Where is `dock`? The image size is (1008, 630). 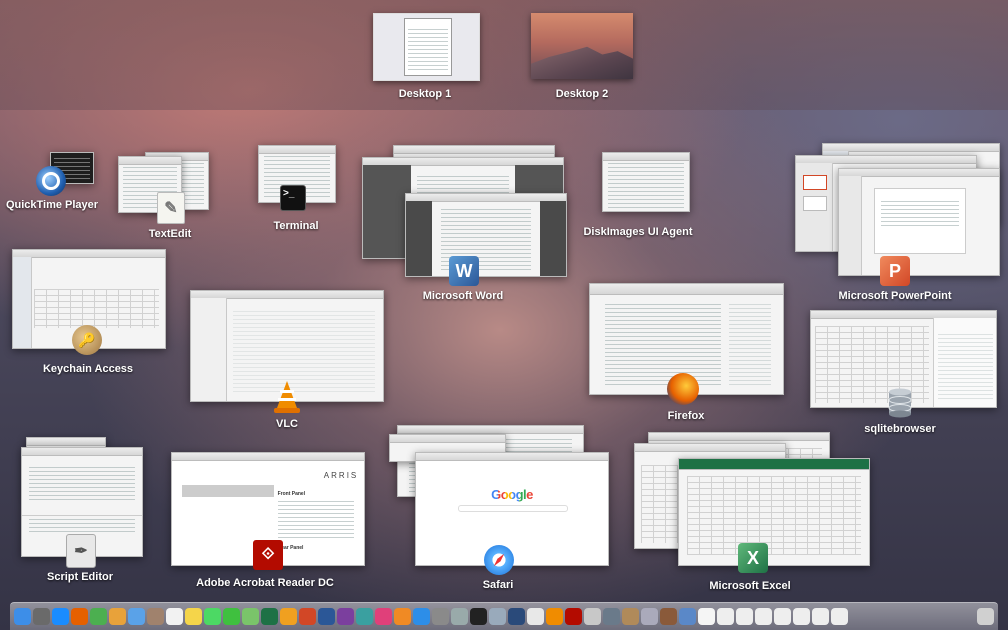
dock is located at coordinates (504, 616).